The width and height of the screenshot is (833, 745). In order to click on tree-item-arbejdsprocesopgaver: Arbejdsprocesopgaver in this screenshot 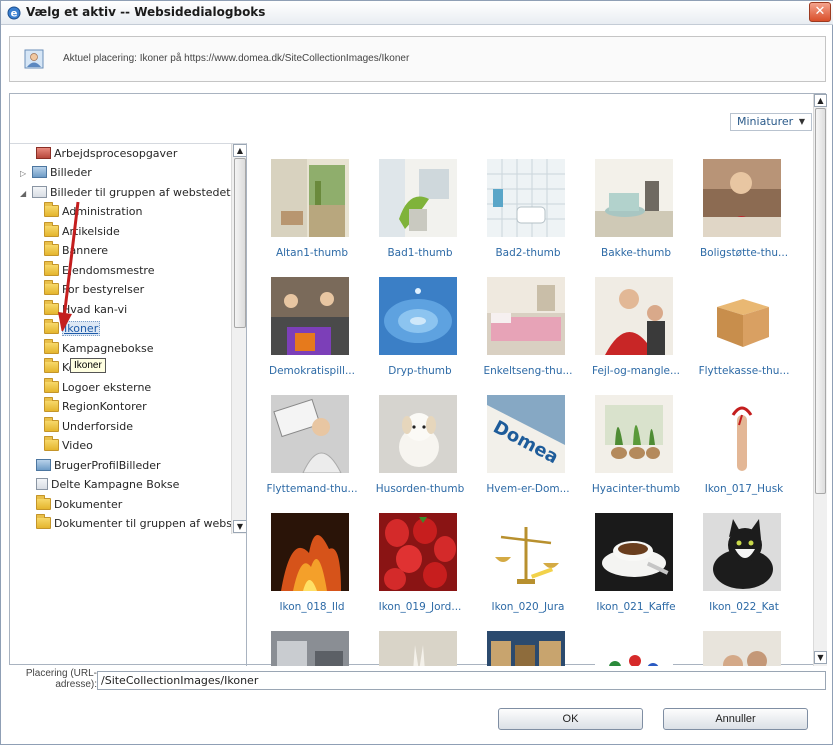, I will do `click(106, 156)`.